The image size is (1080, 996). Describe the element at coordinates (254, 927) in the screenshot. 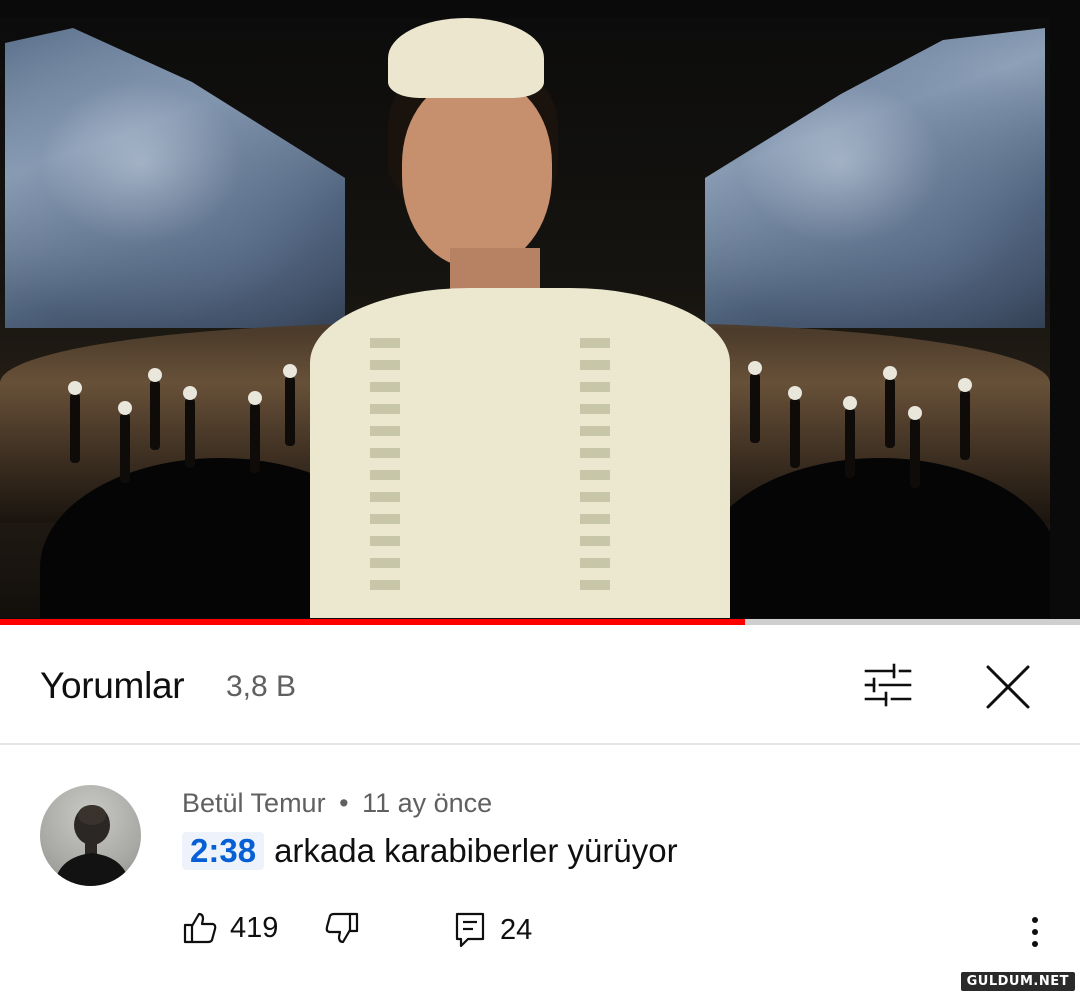

I see `like-count: 419` at that location.